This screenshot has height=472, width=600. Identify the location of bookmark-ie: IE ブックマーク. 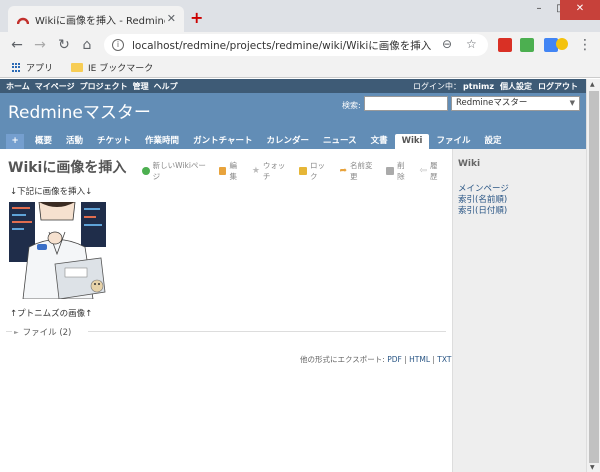
(112, 67).